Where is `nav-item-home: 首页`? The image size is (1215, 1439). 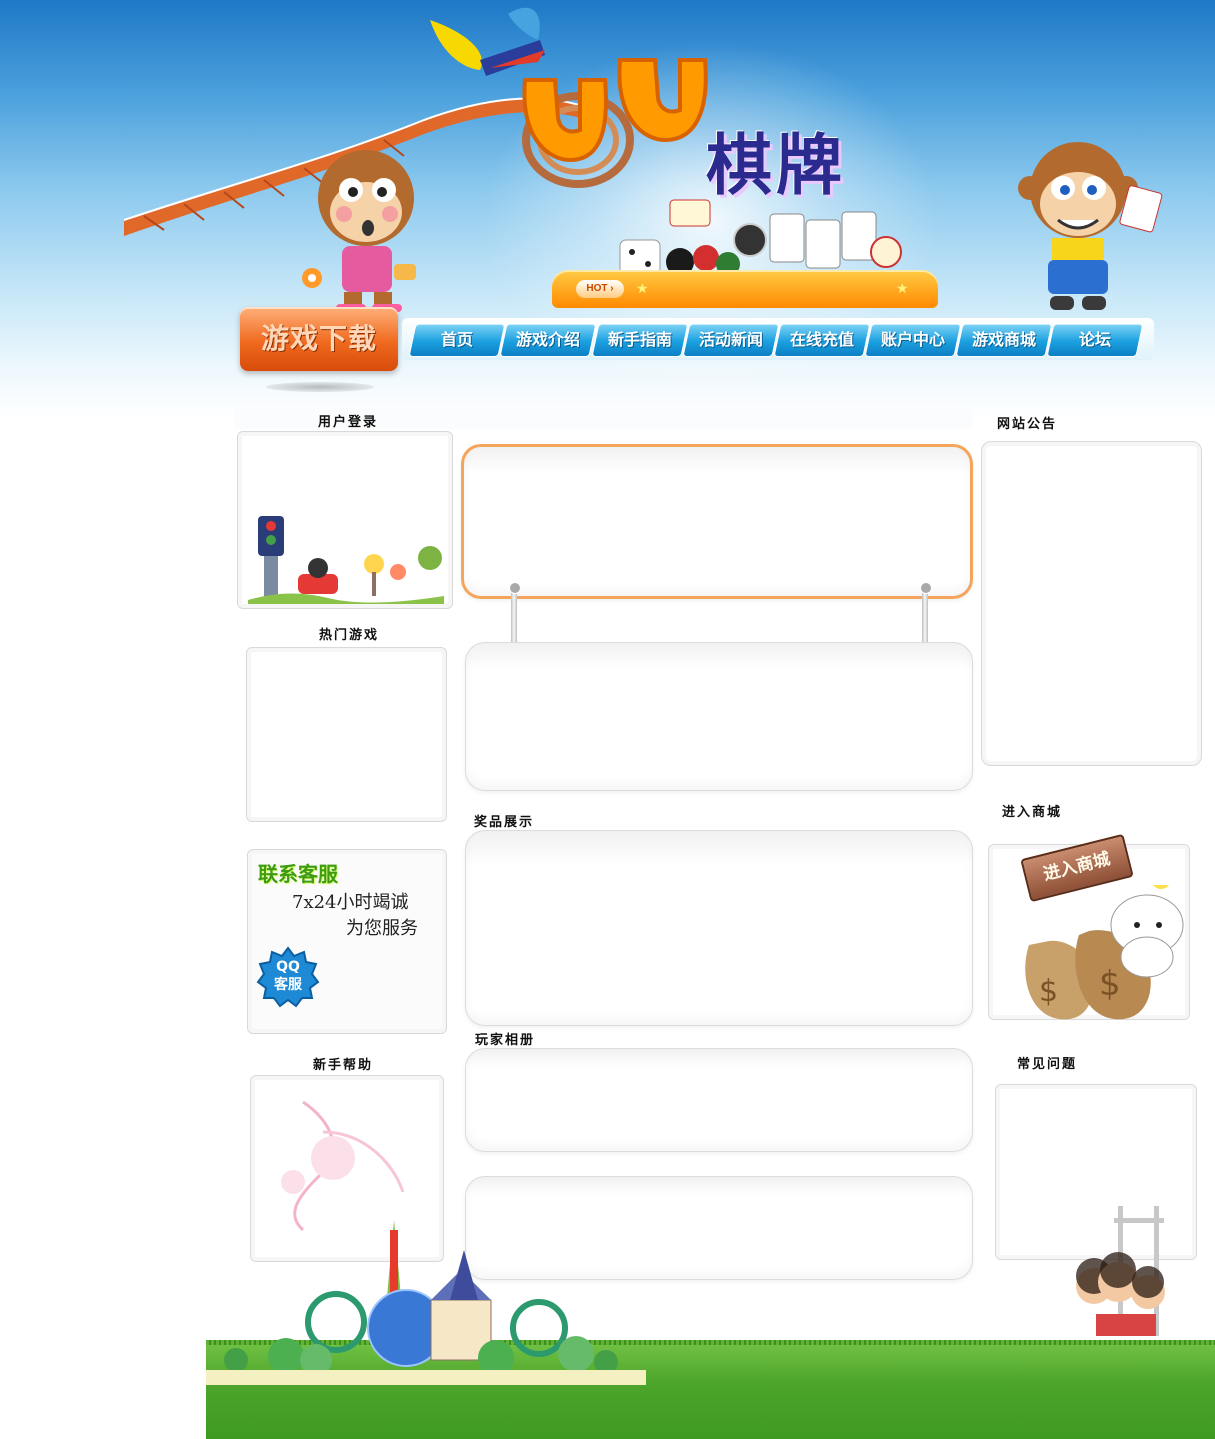 nav-item-home: 首页 is located at coordinates (457, 340).